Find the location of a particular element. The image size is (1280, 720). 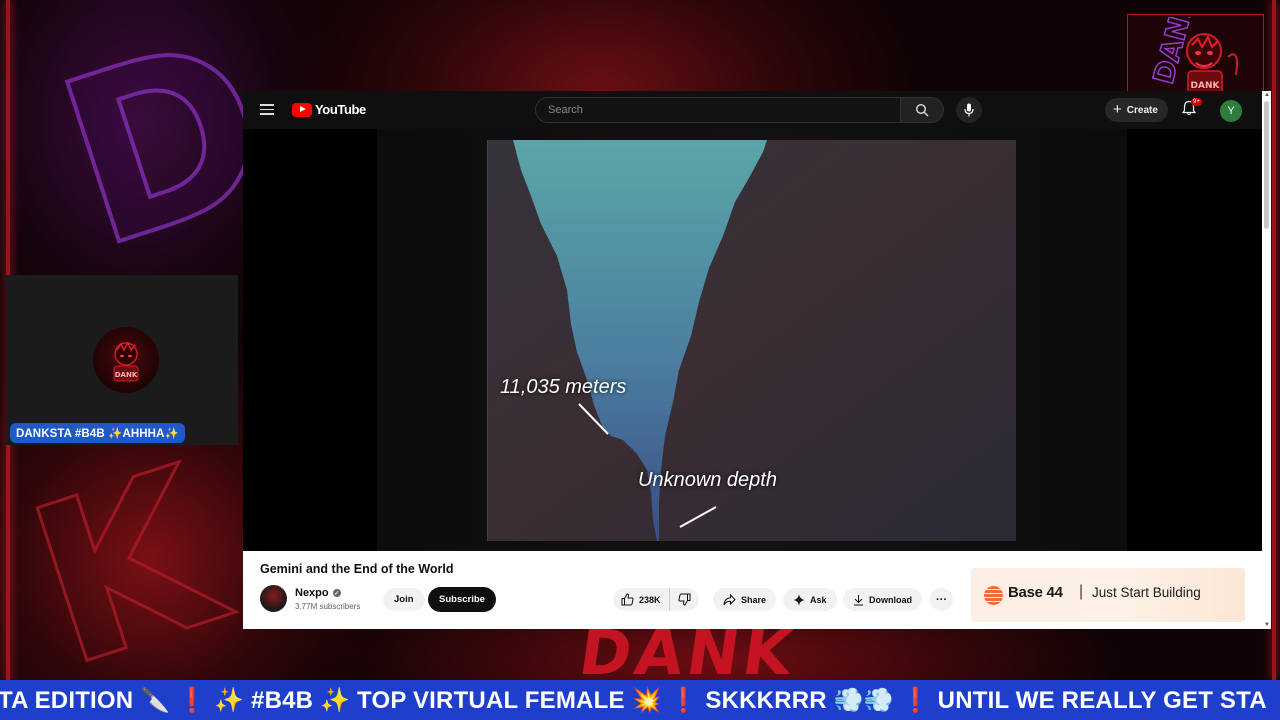

join-button: Join is located at coordinates (404, 599).